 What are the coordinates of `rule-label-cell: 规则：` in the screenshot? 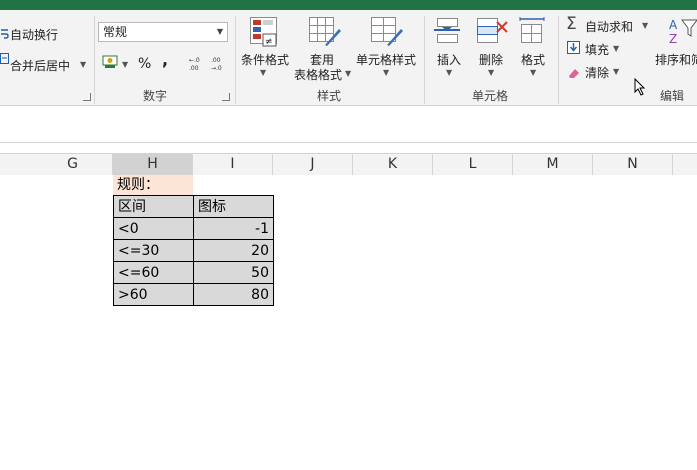 It's located at (153, 185).